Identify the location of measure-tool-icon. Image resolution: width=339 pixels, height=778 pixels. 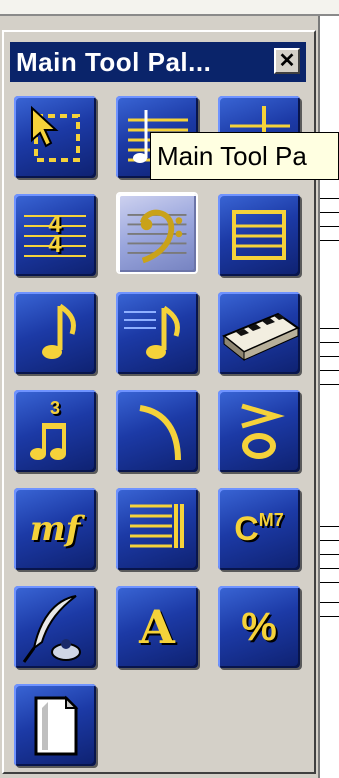
(259, 235).